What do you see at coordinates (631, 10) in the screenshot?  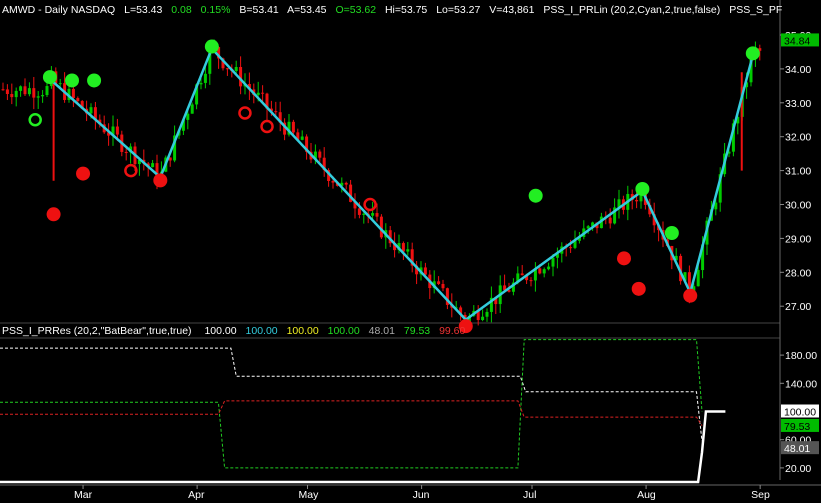 I see `indicator-1-label: PSS_I_PRLin (20,2,Cyan,2,true,false)` at bounding box center [631, 10].